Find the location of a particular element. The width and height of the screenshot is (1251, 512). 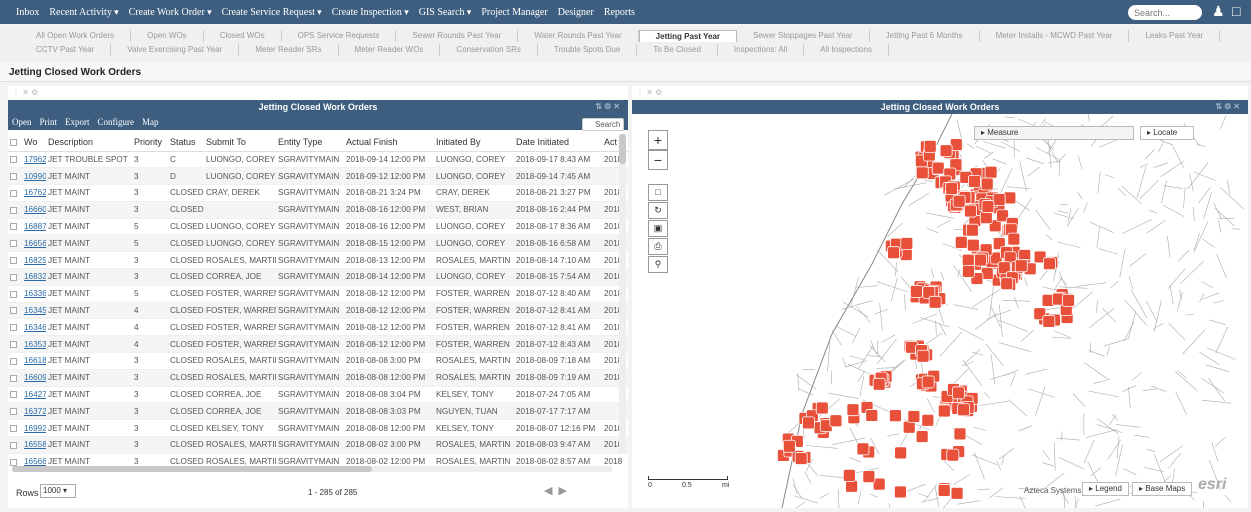

tab-sewer-rounds-past-year: Sewer Rounds Past Year is located at coordinates (457, 36).